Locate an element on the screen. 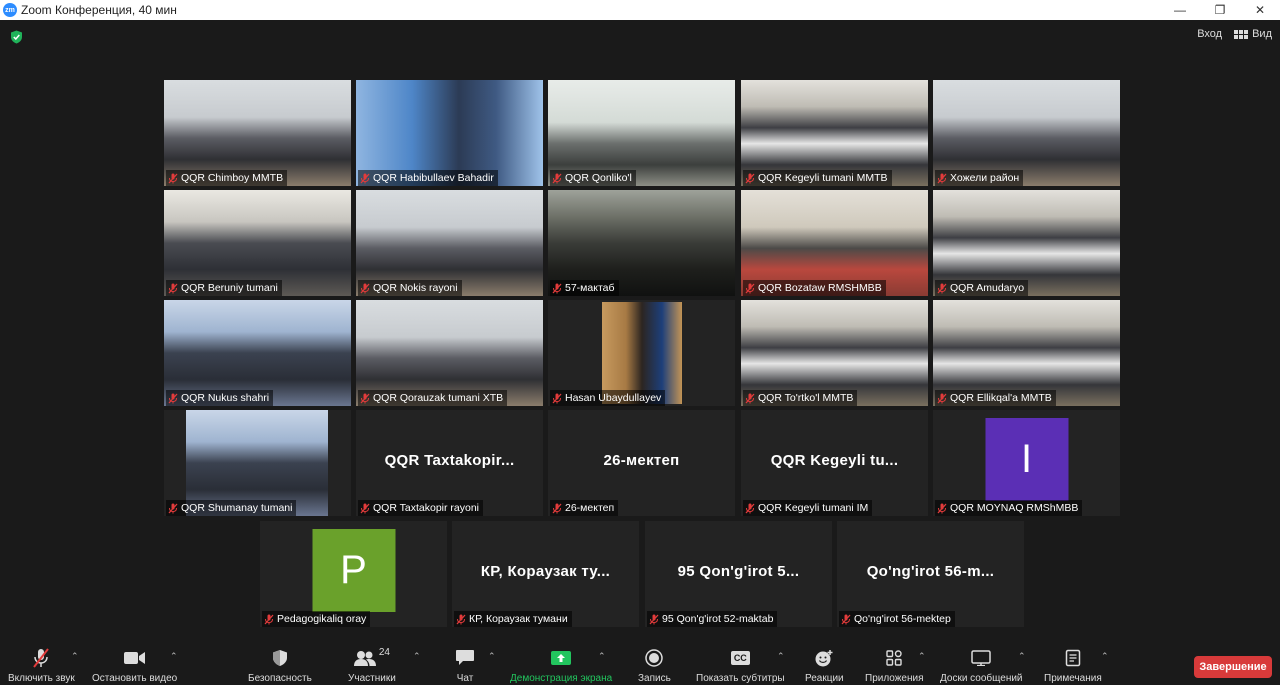 The image size is (1280, 685). participant-tile: QQR Qorauzak tumani XTB is located at coordinates (449, 353).